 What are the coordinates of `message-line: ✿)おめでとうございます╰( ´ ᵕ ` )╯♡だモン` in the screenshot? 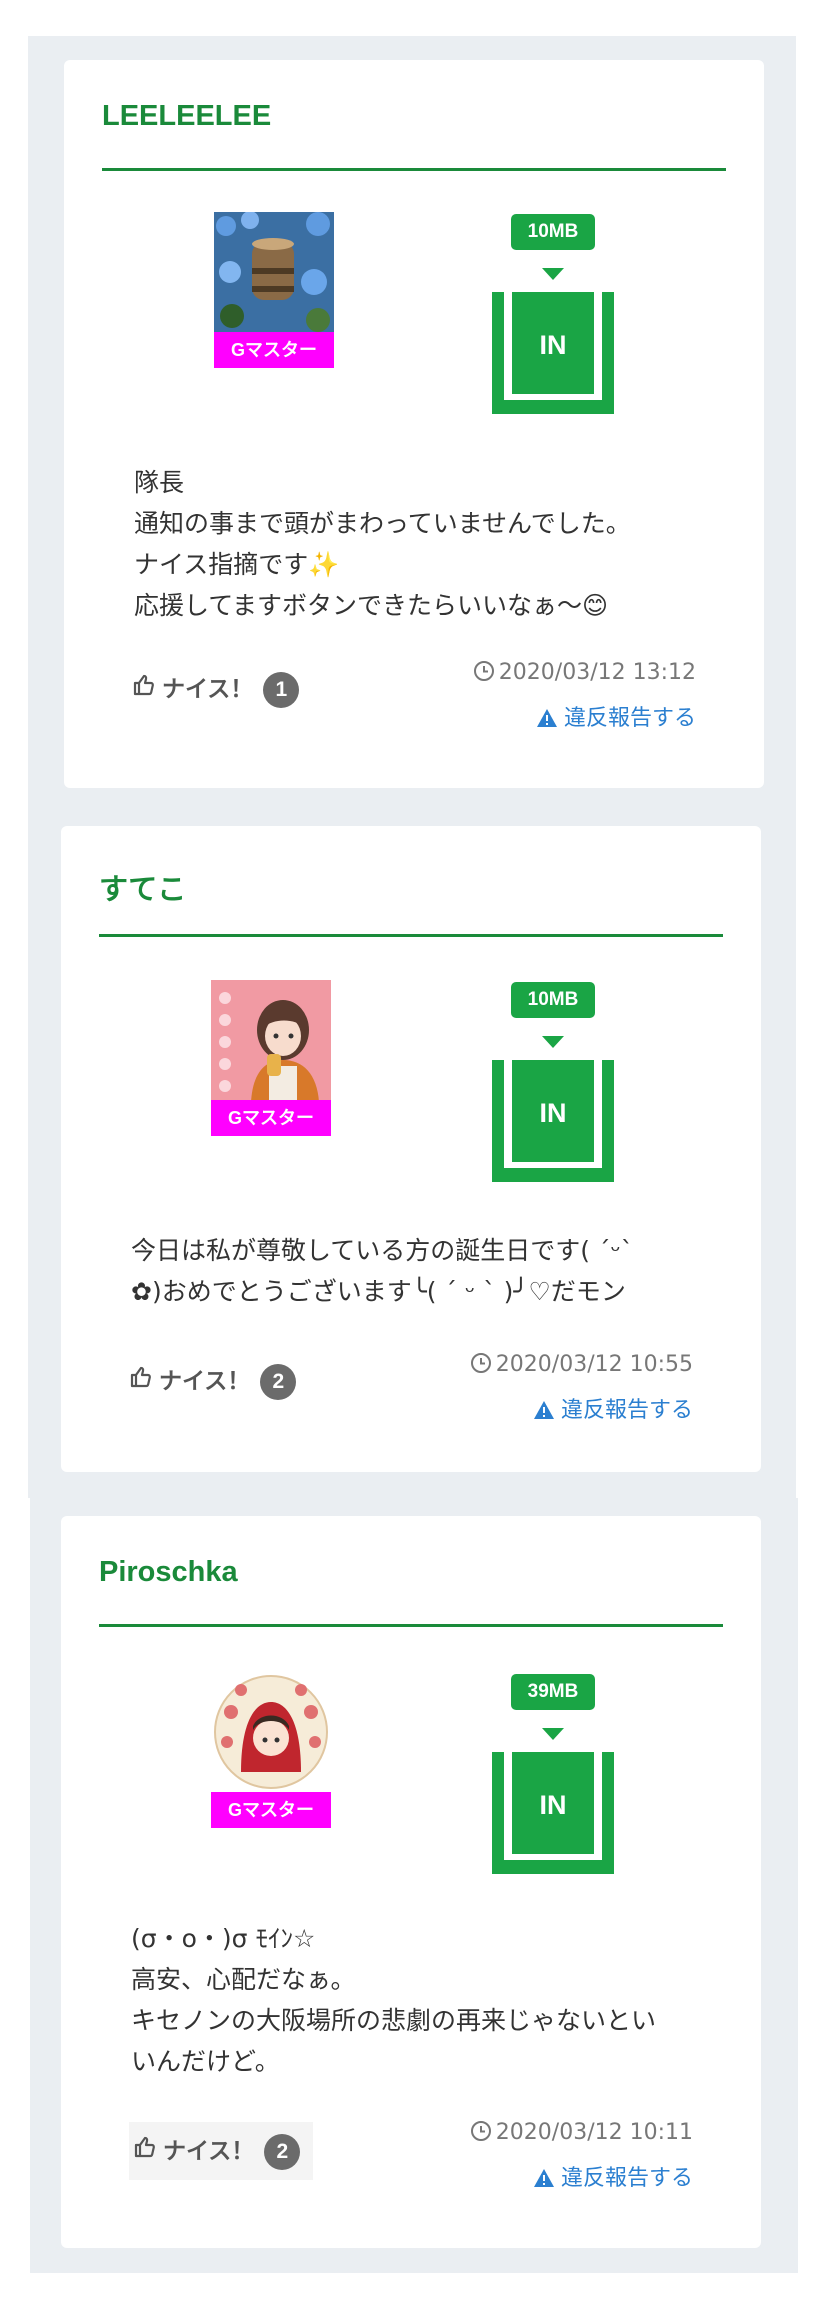 It's located at (378, 1291).